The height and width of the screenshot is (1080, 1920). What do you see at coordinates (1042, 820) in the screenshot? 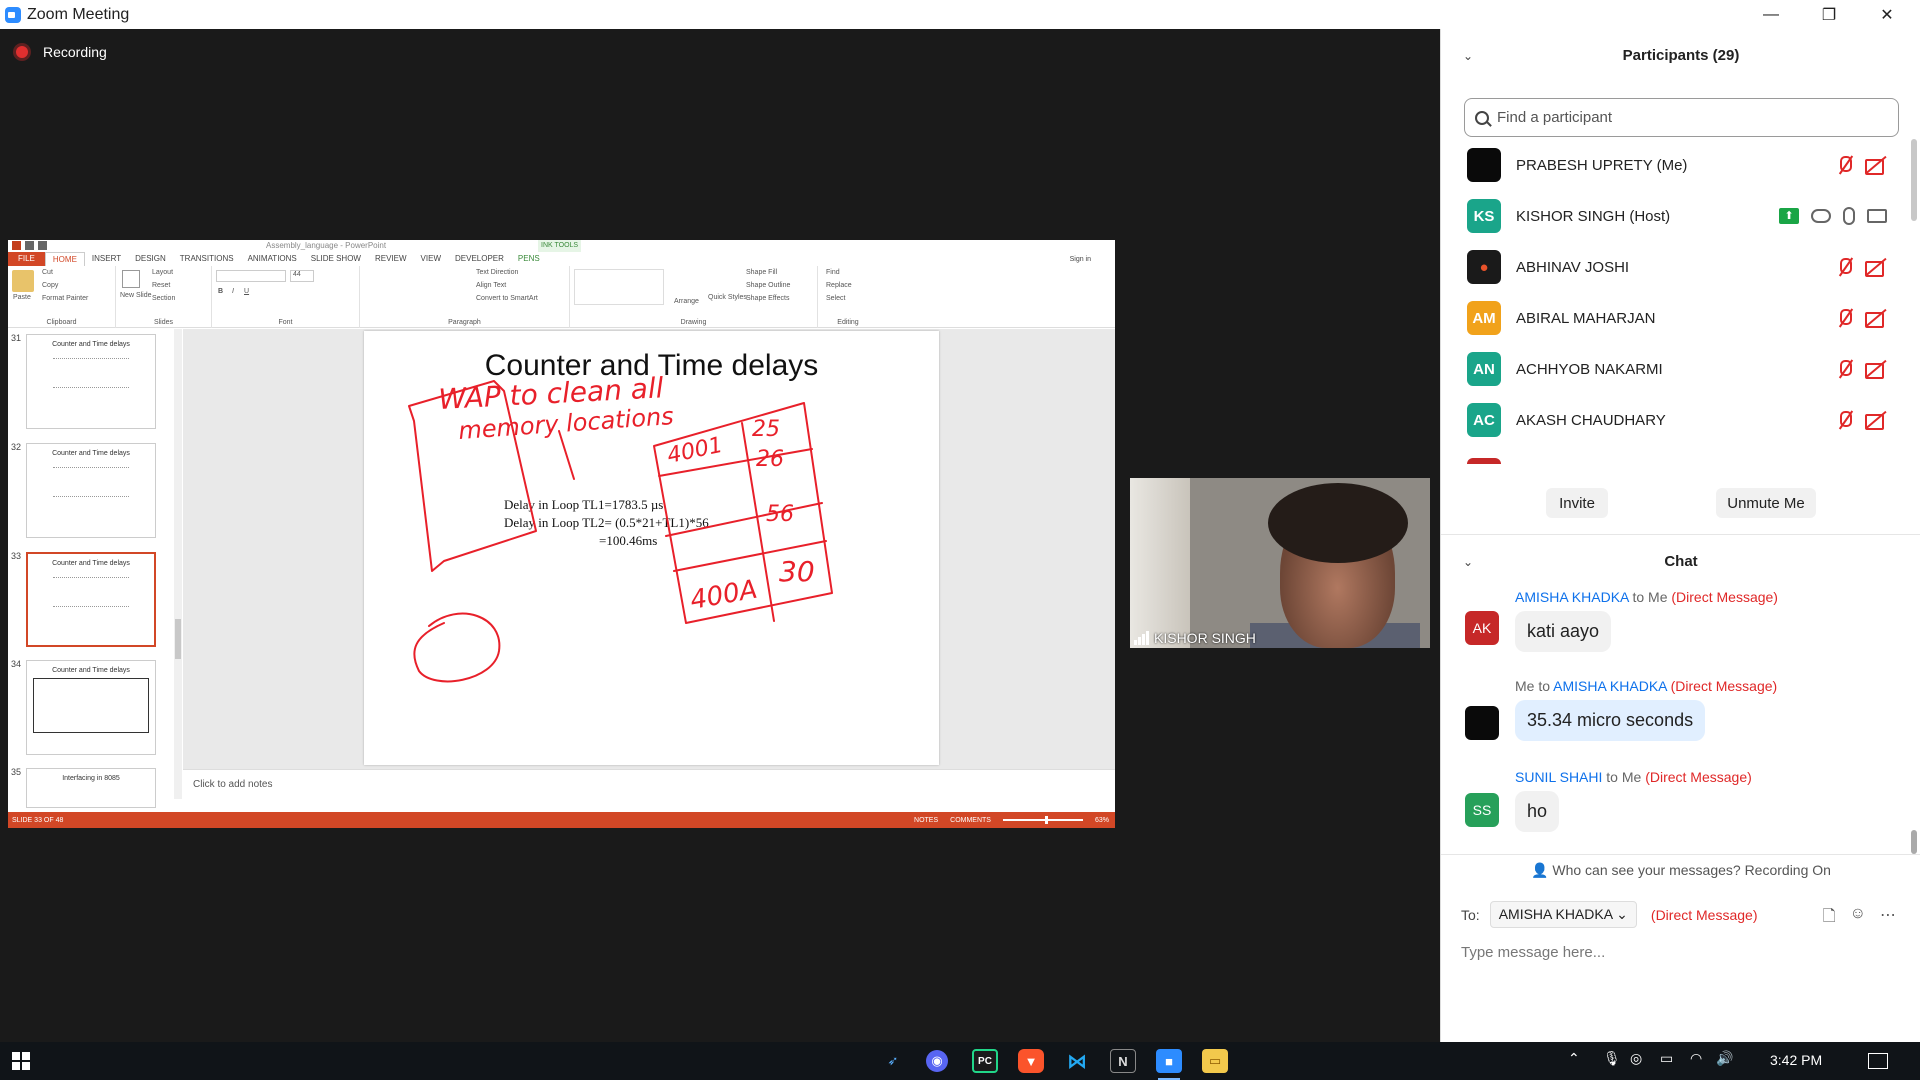
I see `zoom-slider` at bounding box center [1042, 820].